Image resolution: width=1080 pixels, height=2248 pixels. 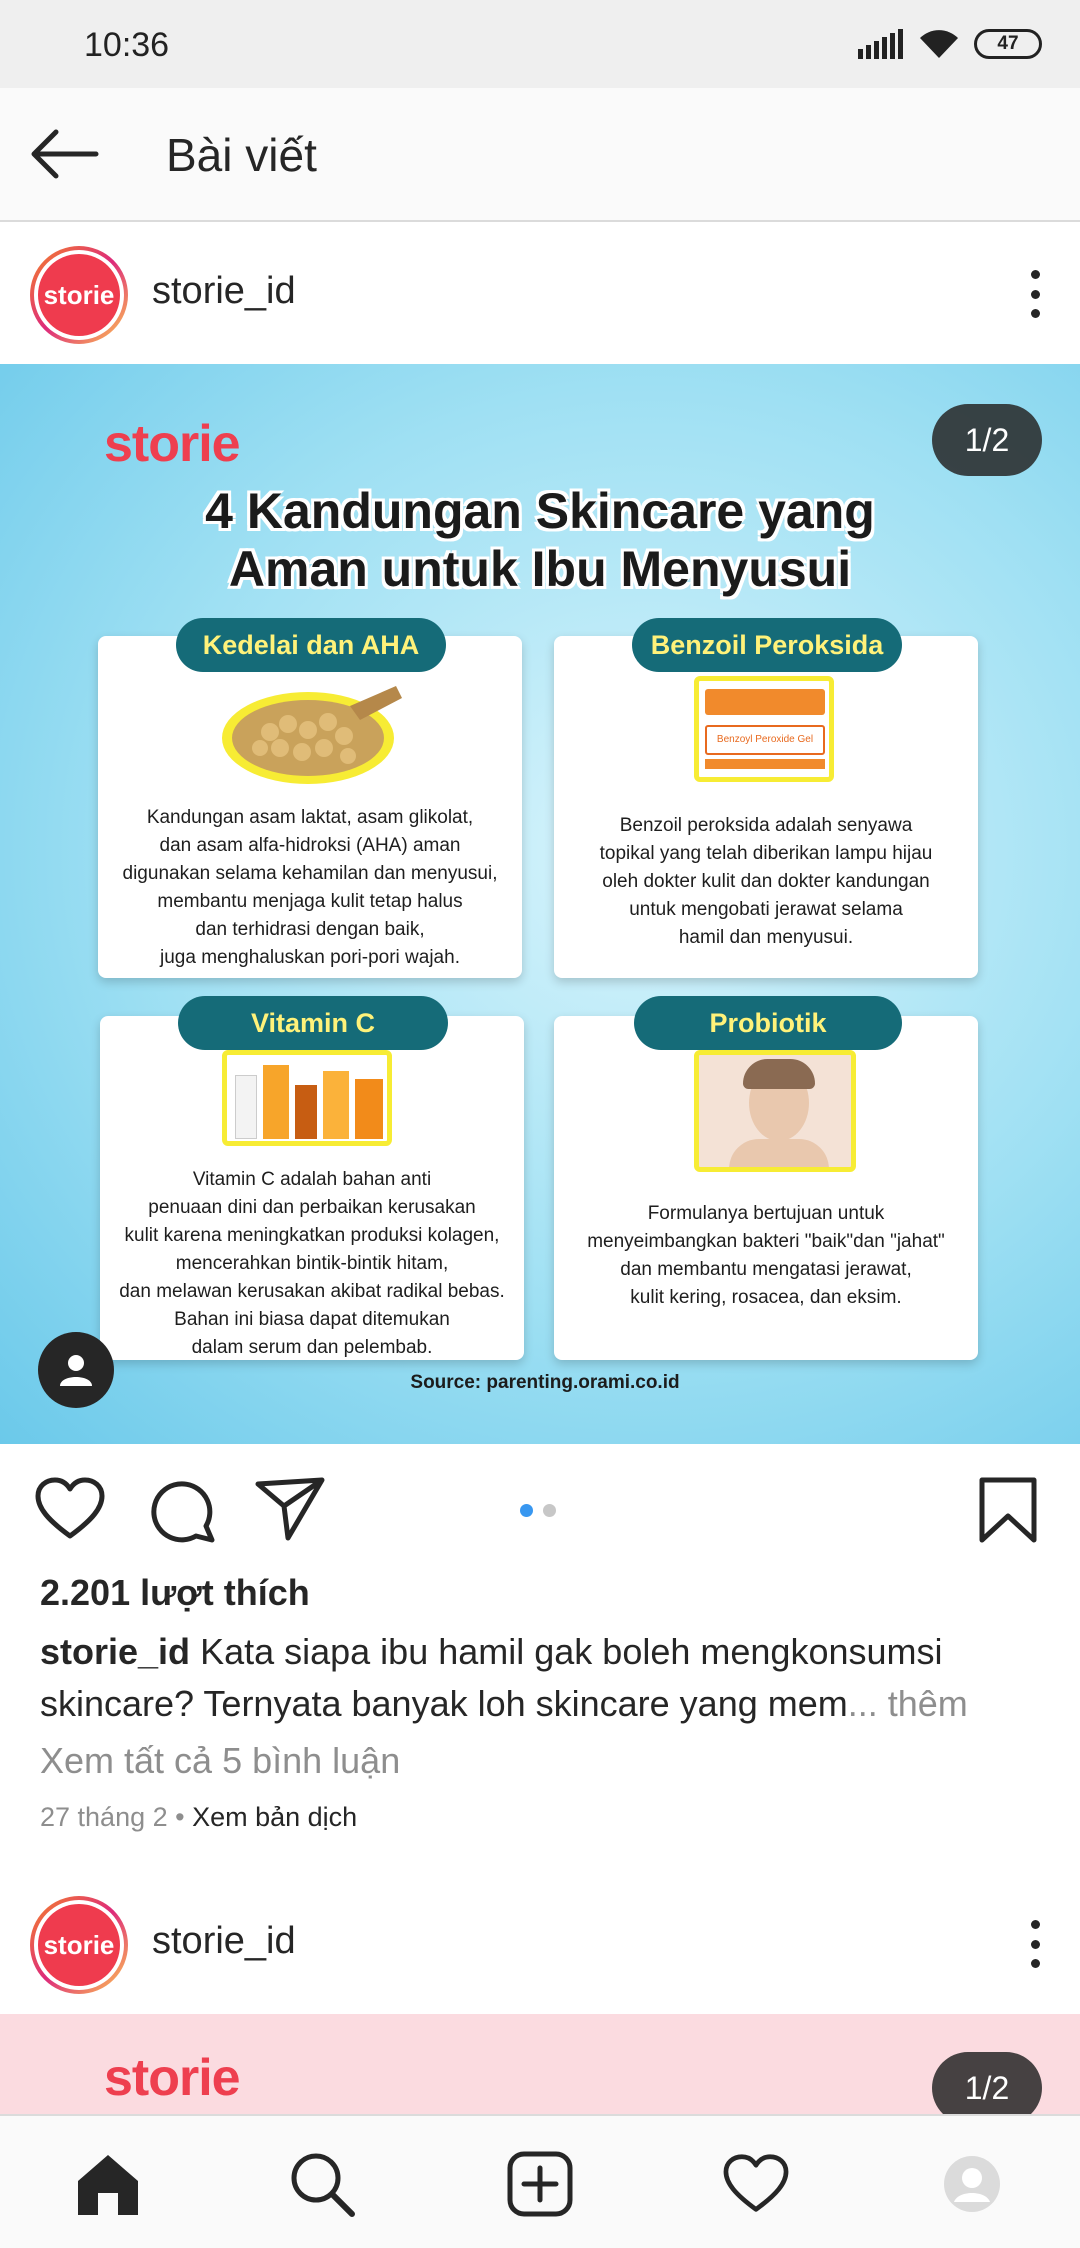 I want to click on profile-icon, so click(x=972, y=2184).